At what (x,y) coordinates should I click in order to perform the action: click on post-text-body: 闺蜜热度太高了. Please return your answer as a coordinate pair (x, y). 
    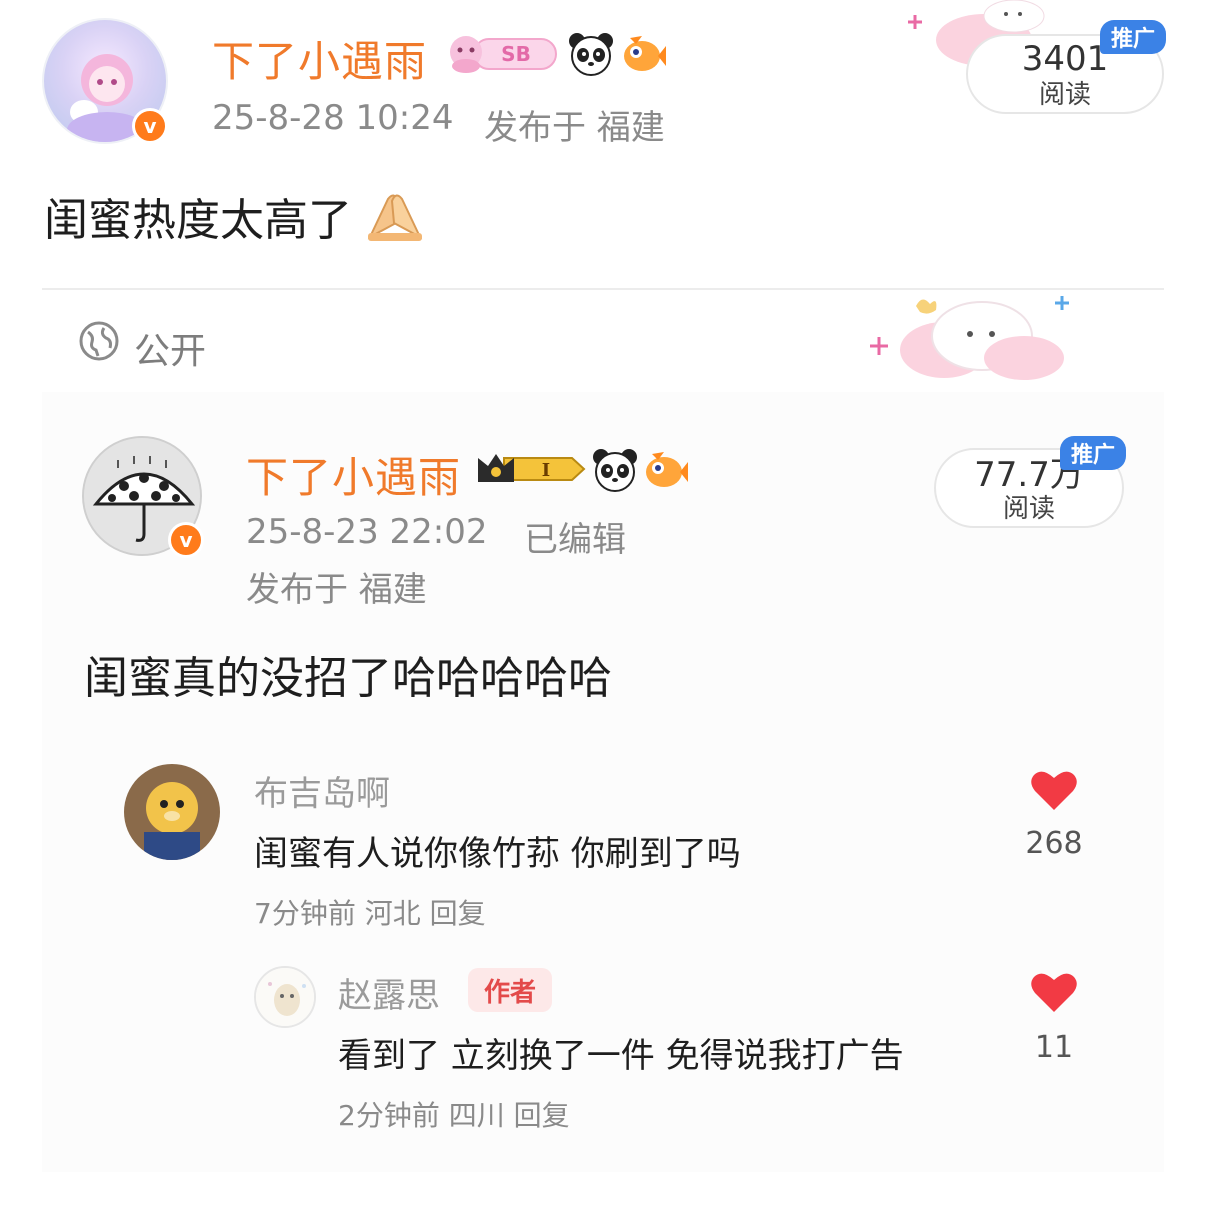
    Looking at the image, I should click on (198, 220).